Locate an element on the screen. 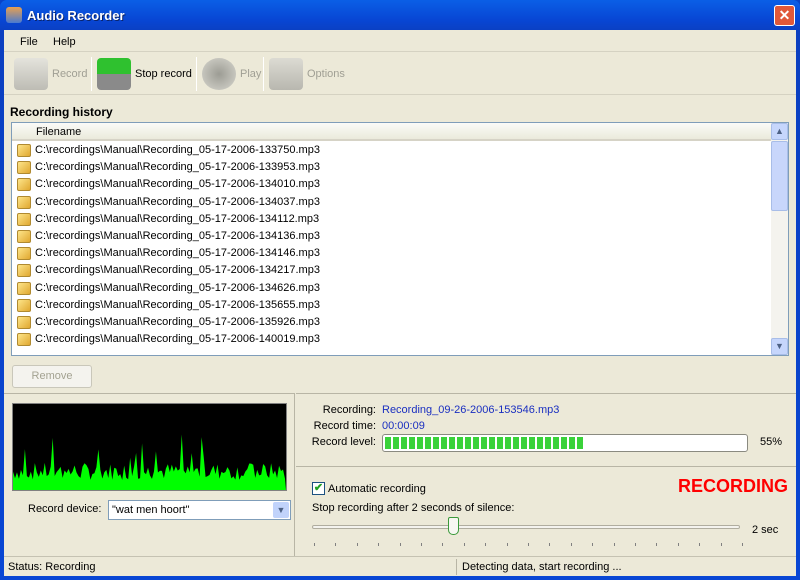 The width and height of the screenshot is (800, 580). record-level-percent: 55% is located at coordinates (771, 442).